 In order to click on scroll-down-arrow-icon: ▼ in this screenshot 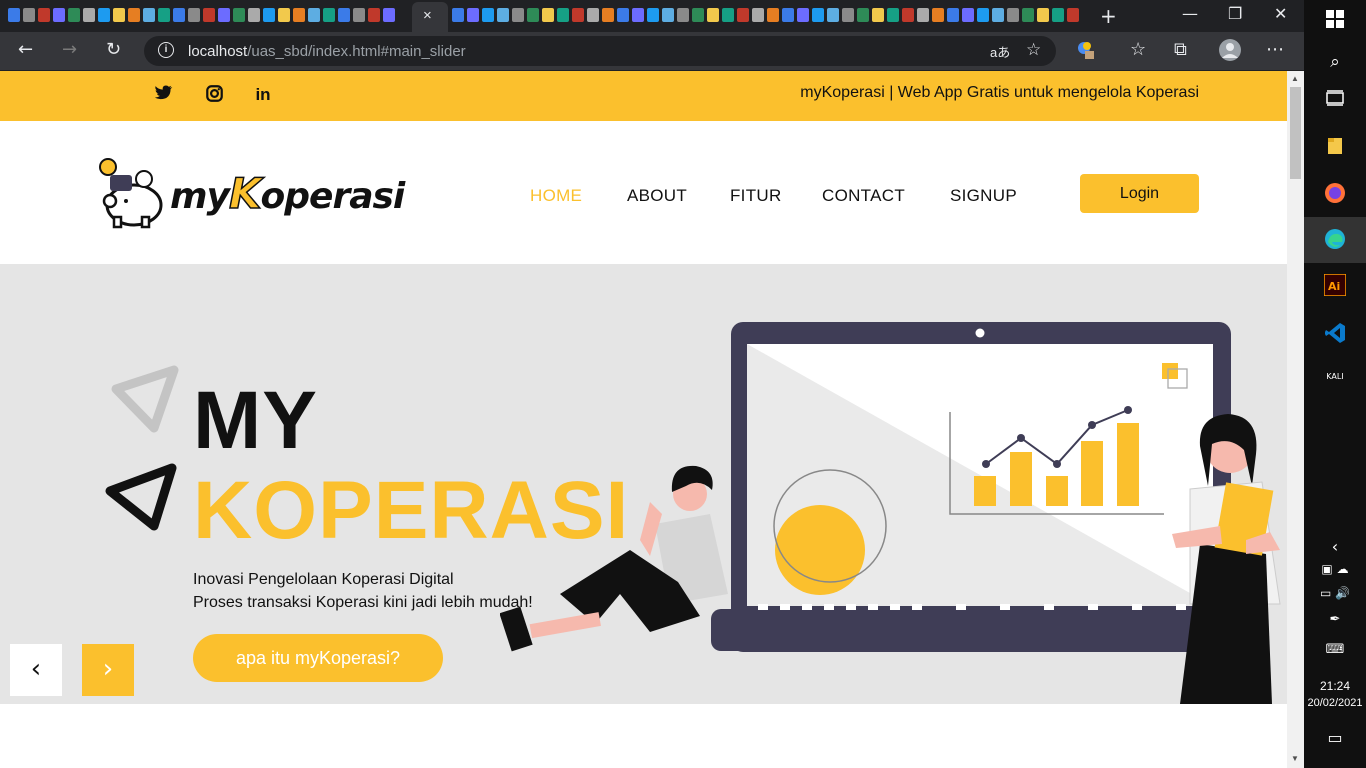, I will do `click(1295, 758)`.